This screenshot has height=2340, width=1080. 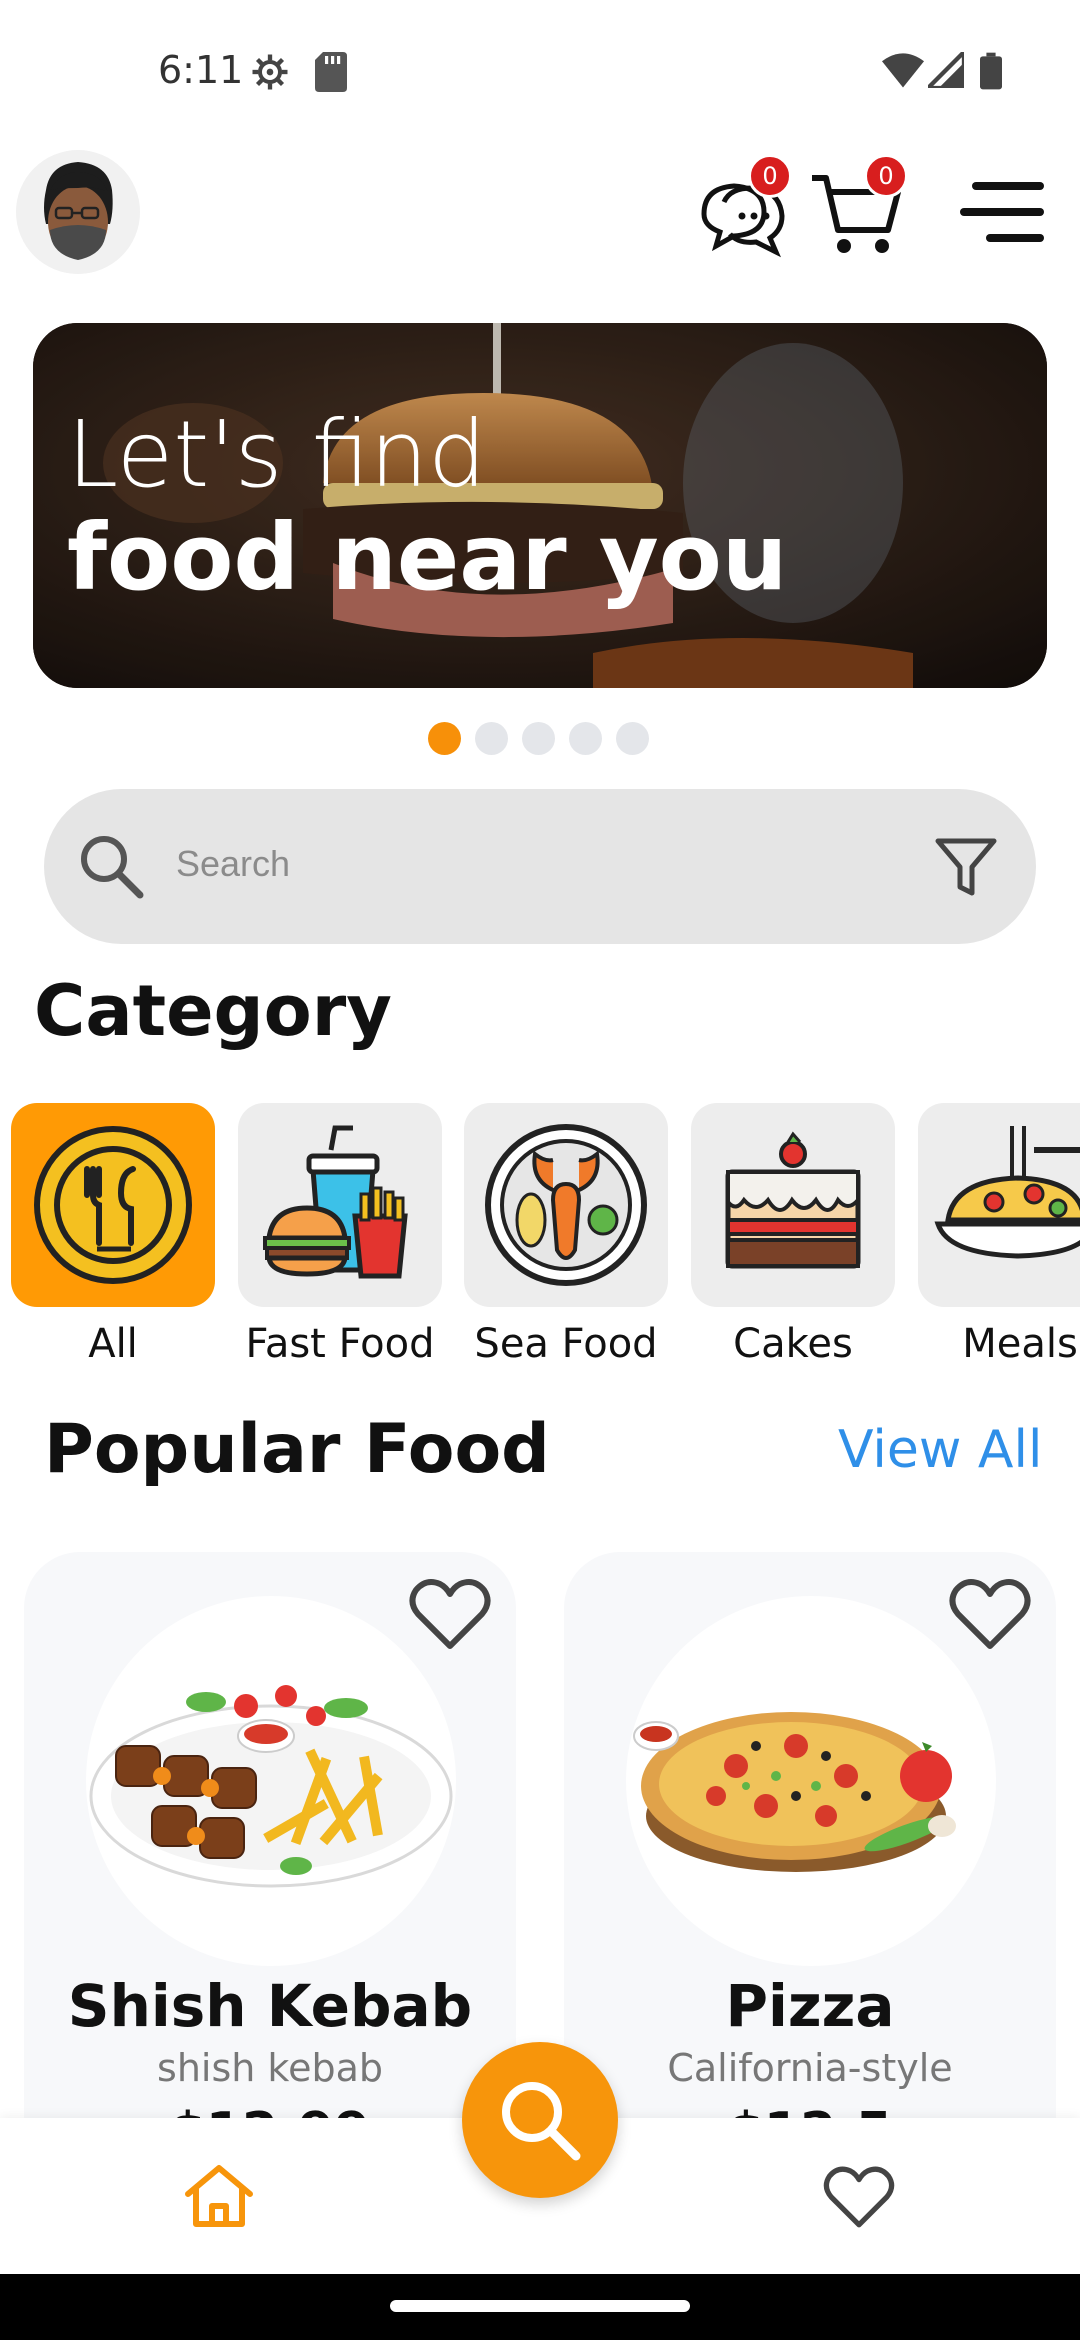 I want to click on category-item-cakes: Cakes, so click(x=793, y=1235).